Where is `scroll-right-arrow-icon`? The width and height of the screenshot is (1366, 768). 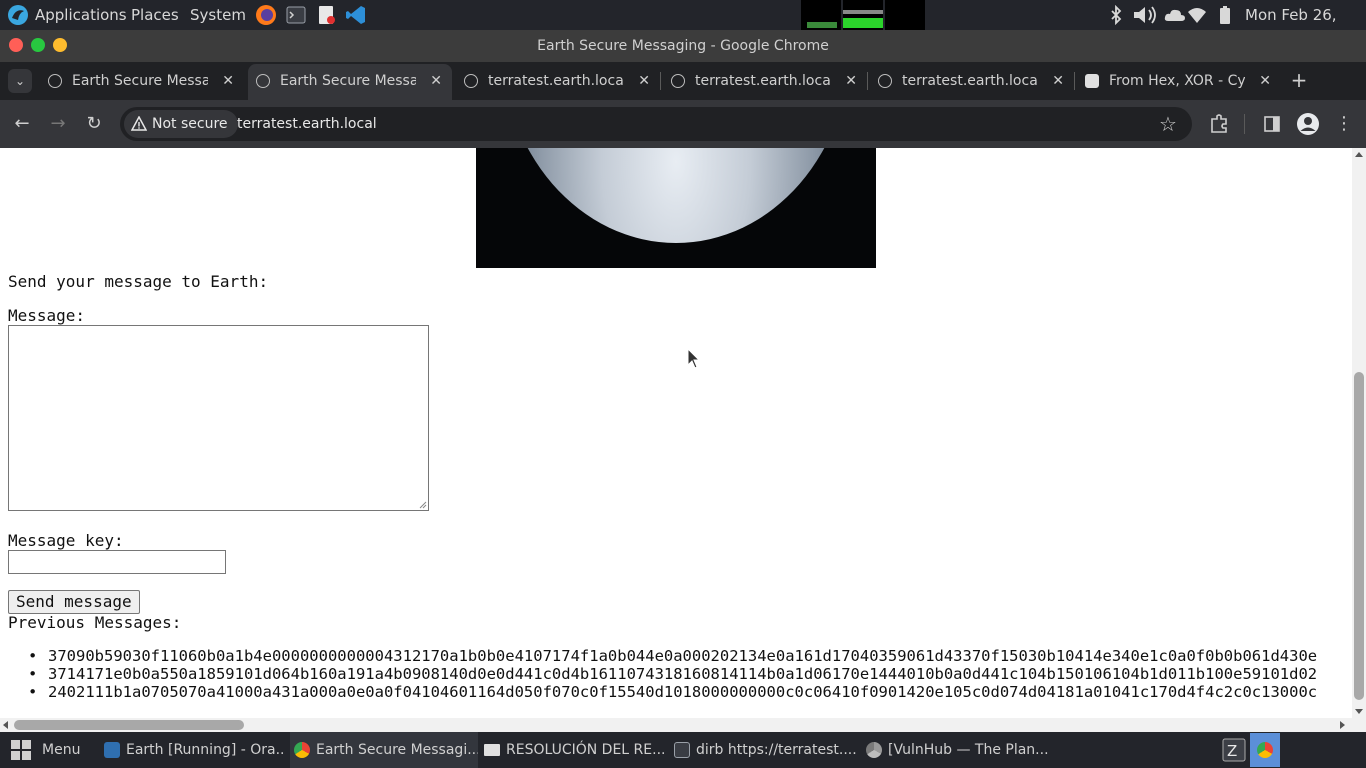 scroll-right-arrow-icon is located at coordinates (1342, 725).